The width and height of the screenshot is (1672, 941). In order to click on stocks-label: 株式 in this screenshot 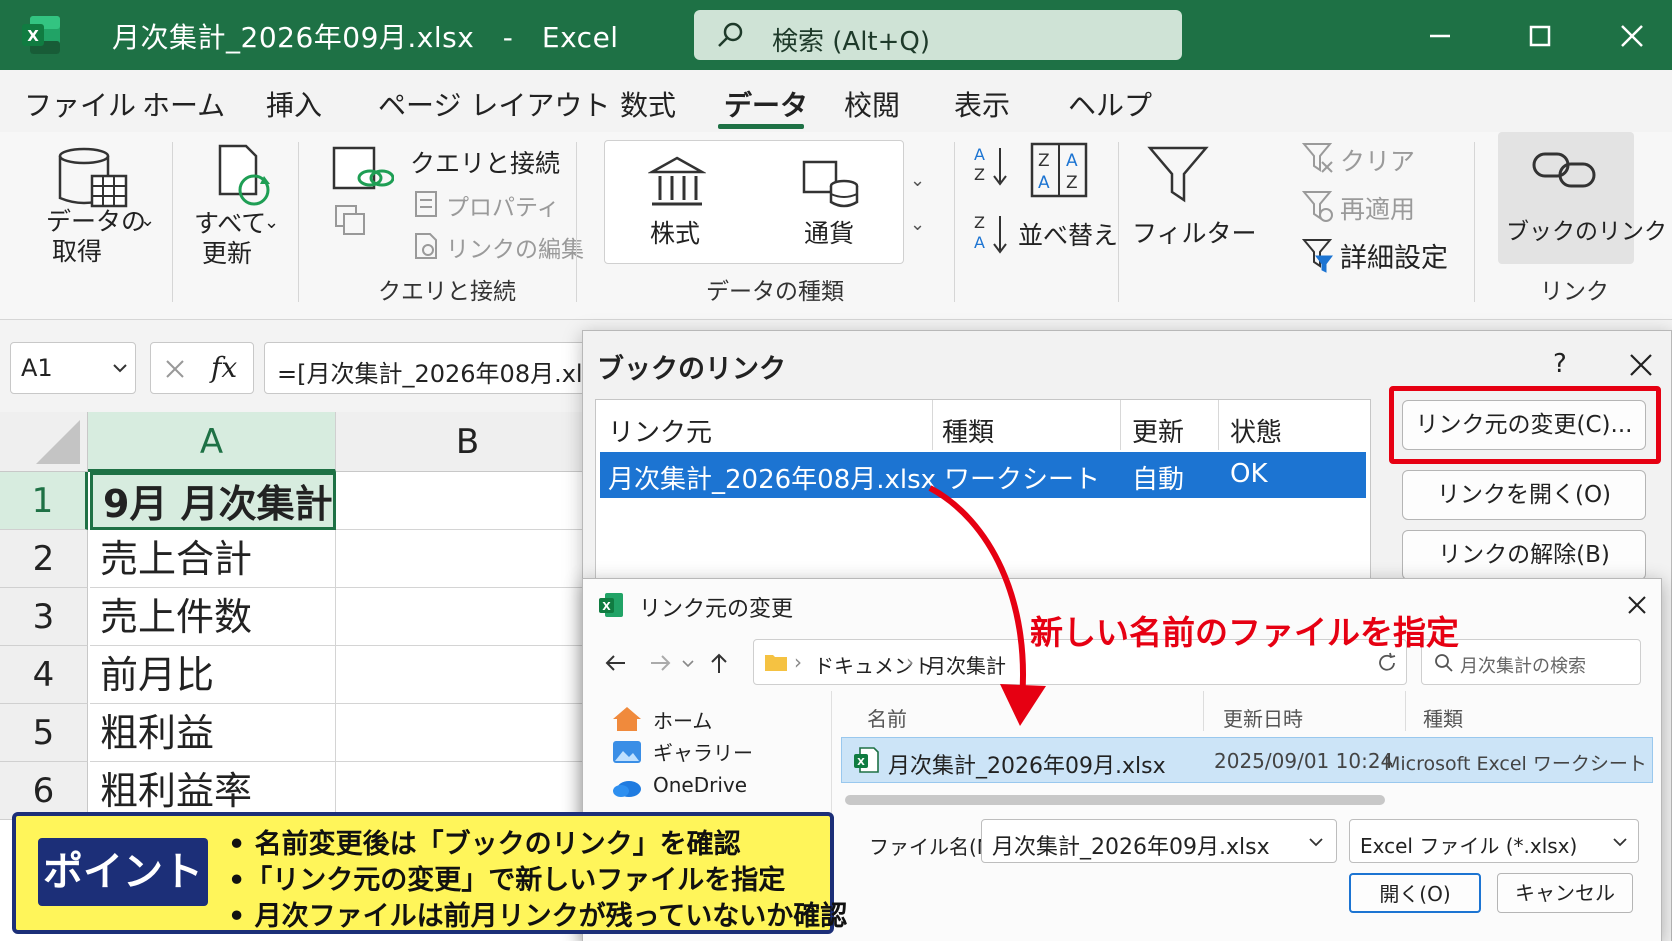, I will do `click(675, 232)`.